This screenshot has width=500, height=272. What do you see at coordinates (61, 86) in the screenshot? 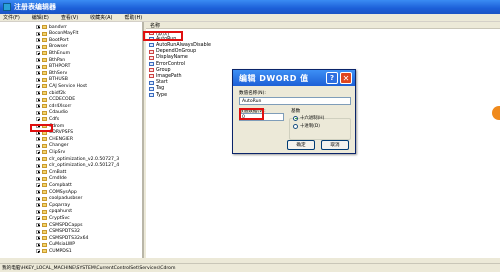
I see `tree-item: CAJ Service Host` at bounding box center [61, 86].